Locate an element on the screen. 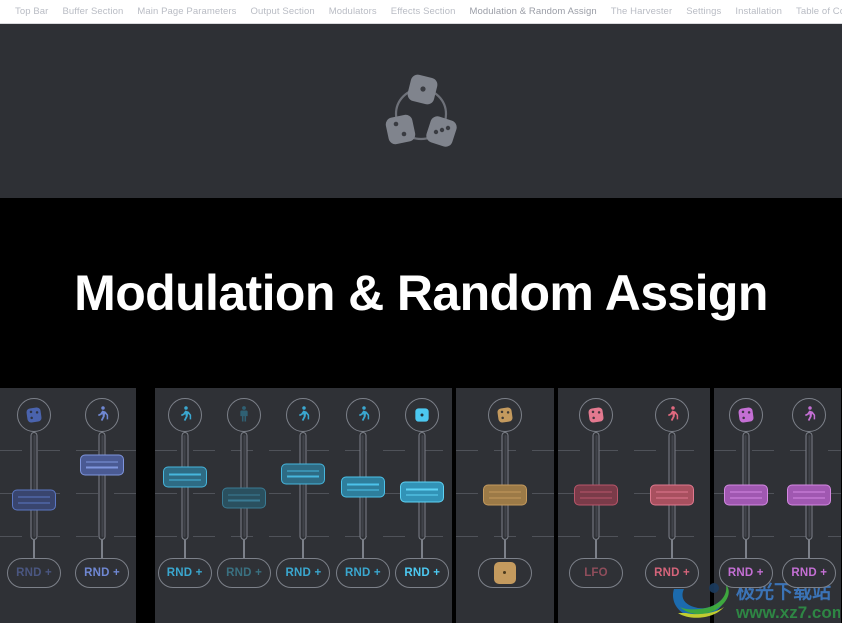 The height and width of the screenshot is (623, 842). source-standing-person-icon is located at coordinates (244, 415).